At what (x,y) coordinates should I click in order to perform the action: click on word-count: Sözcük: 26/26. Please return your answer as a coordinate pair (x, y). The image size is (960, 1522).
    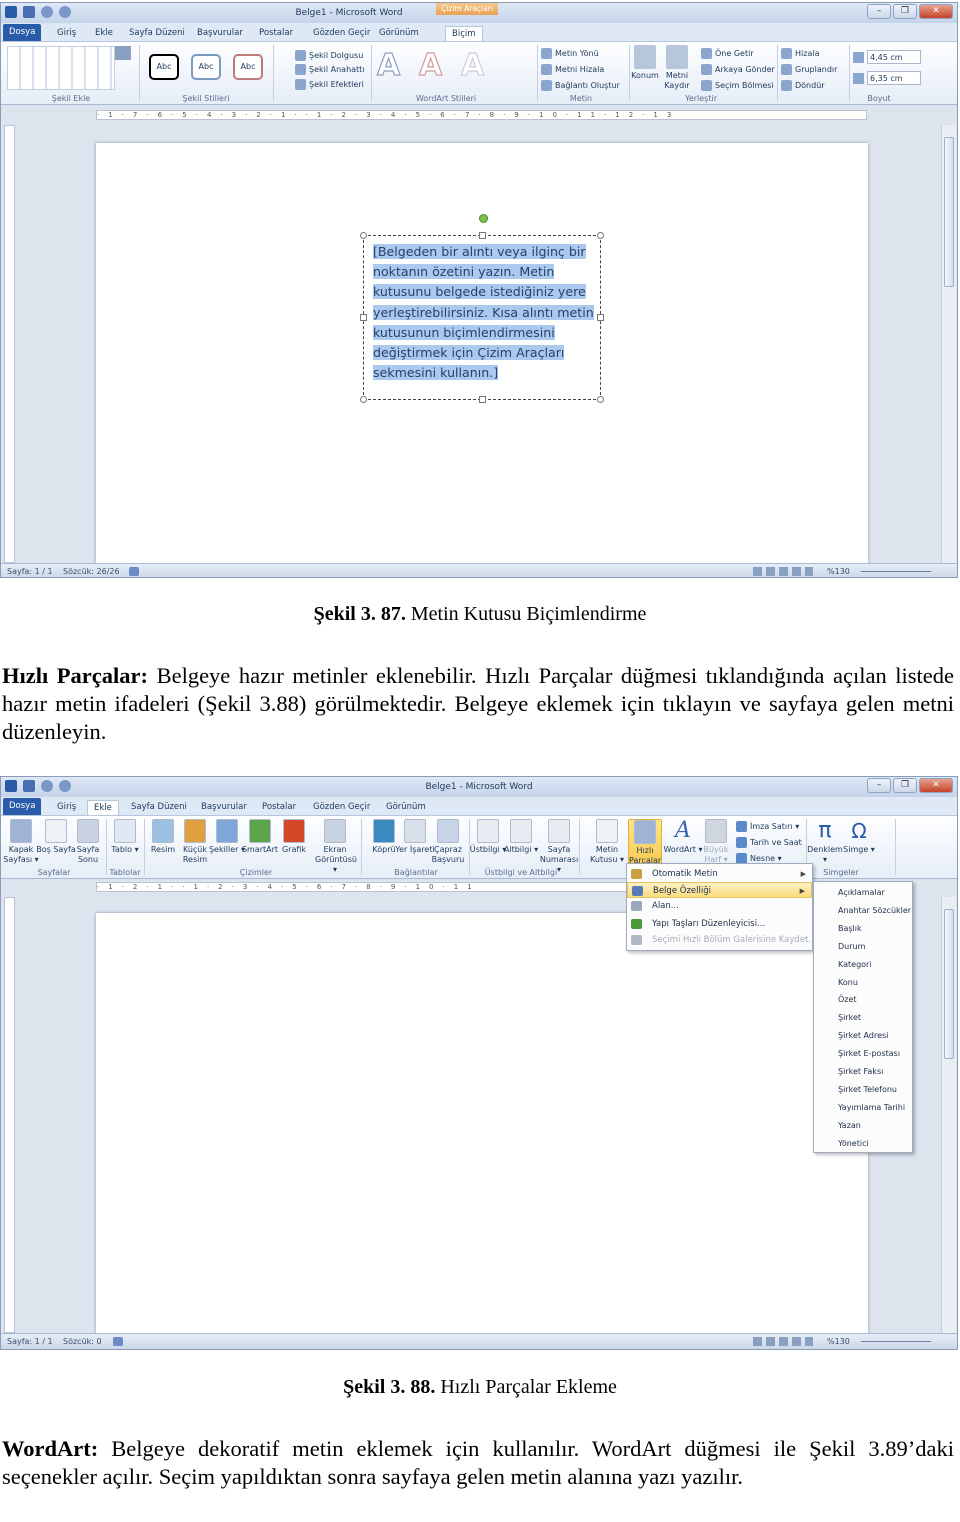
    Looking at the image, I should click on (91, 571).